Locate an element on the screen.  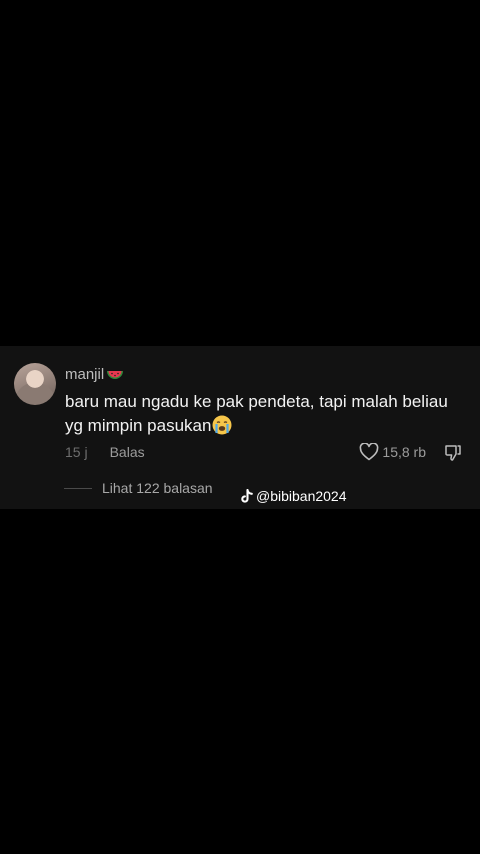
username-row: manjil is located at coordinates (94, 374).